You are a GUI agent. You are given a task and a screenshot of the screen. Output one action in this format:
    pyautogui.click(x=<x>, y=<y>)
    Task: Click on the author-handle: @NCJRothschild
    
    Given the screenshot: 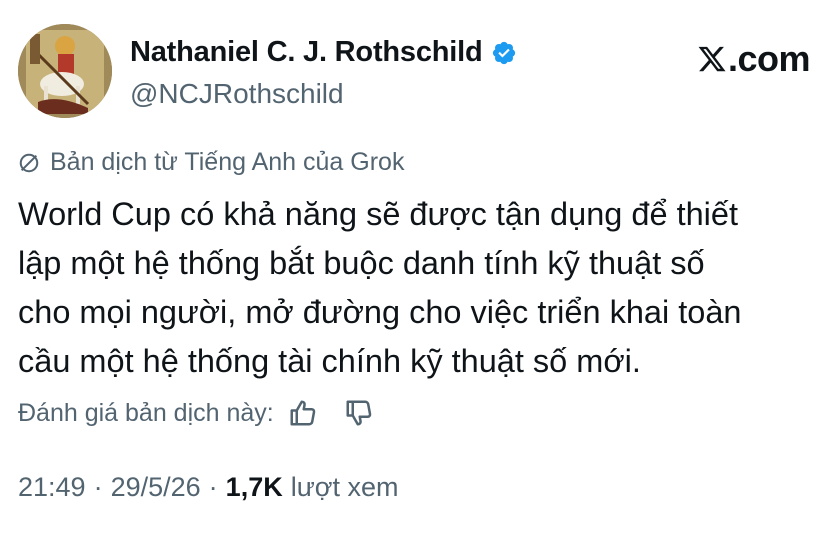 What is the action you would take?
    pyautogui.click(x=237, y=94)
    